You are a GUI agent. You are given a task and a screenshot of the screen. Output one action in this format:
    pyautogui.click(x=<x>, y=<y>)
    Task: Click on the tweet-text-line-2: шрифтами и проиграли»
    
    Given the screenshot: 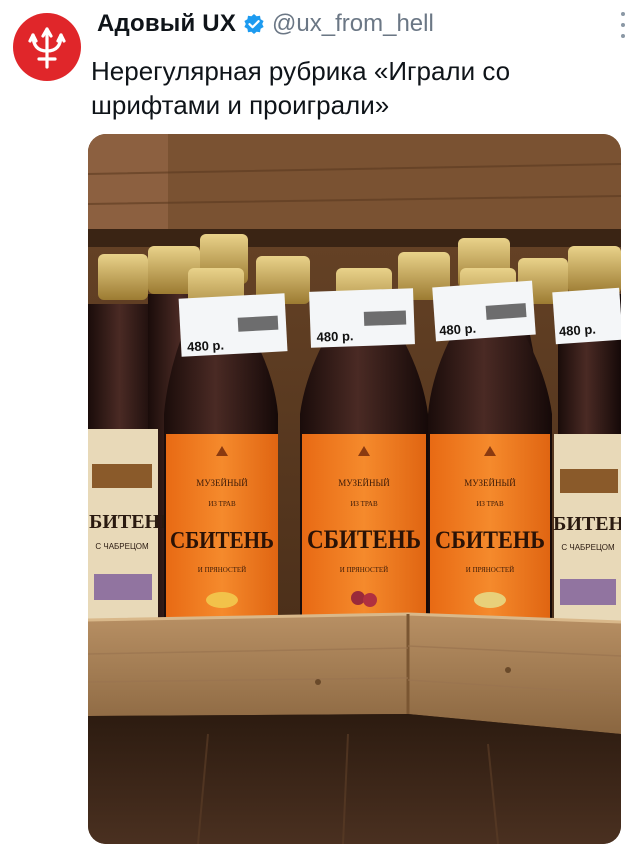 What is the action you would take?
    pyautogui.click(x=240, y=105)
    